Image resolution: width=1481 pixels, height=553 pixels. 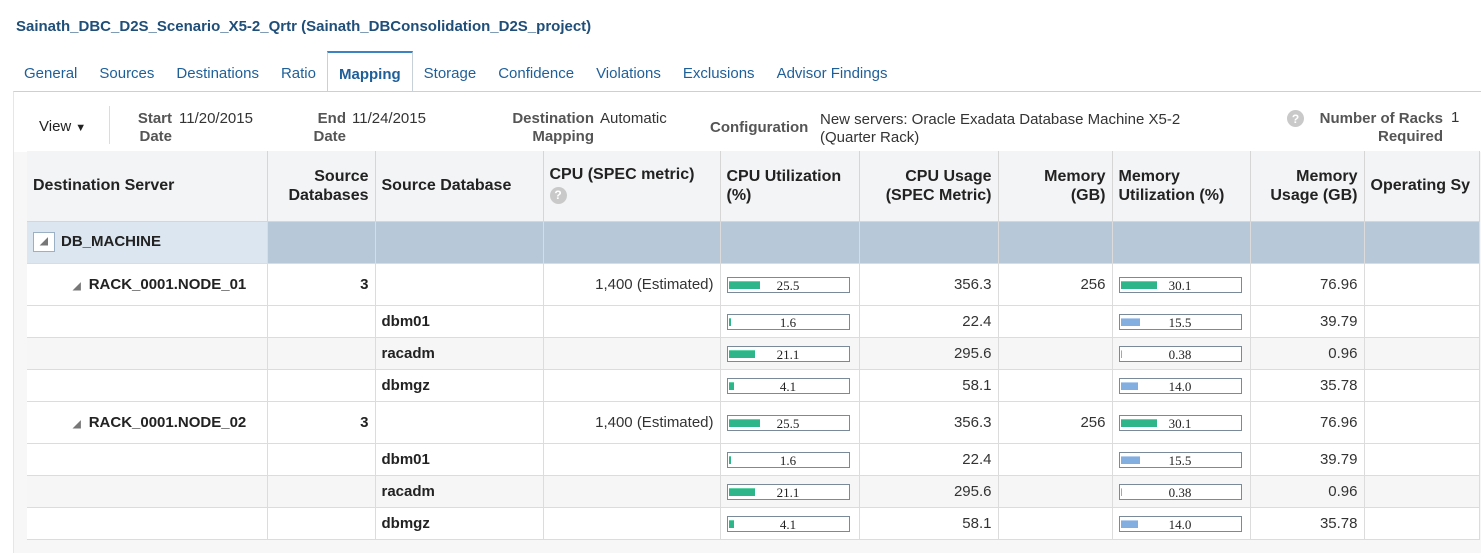 What do you see at coordinates (321, 186) in the screenshot?
I see `col-source-databases: Source Databases` at bounding box center [321, 186].